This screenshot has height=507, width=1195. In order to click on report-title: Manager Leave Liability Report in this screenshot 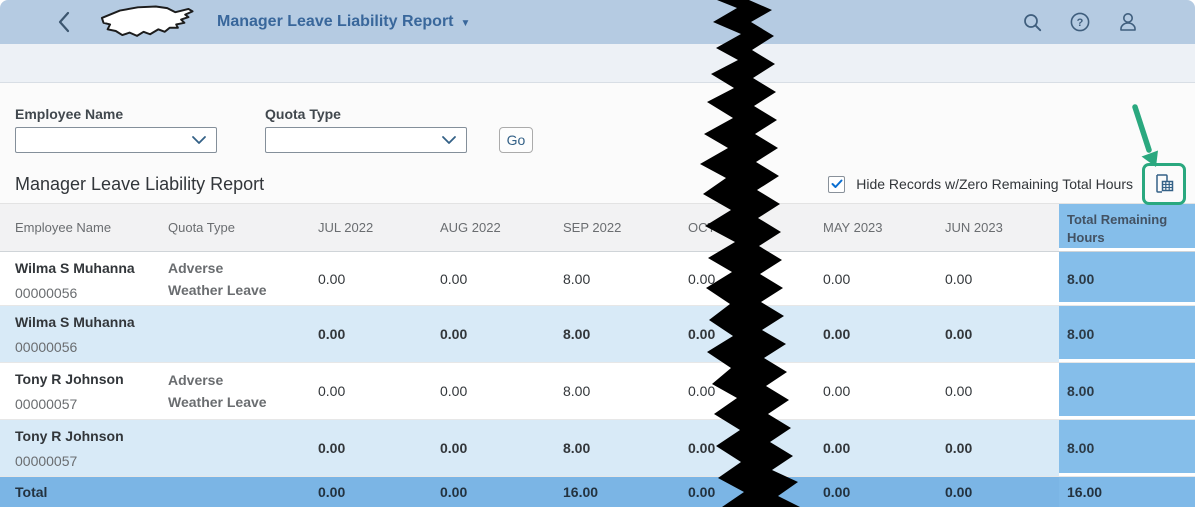, I will do `click(140, 183)`.